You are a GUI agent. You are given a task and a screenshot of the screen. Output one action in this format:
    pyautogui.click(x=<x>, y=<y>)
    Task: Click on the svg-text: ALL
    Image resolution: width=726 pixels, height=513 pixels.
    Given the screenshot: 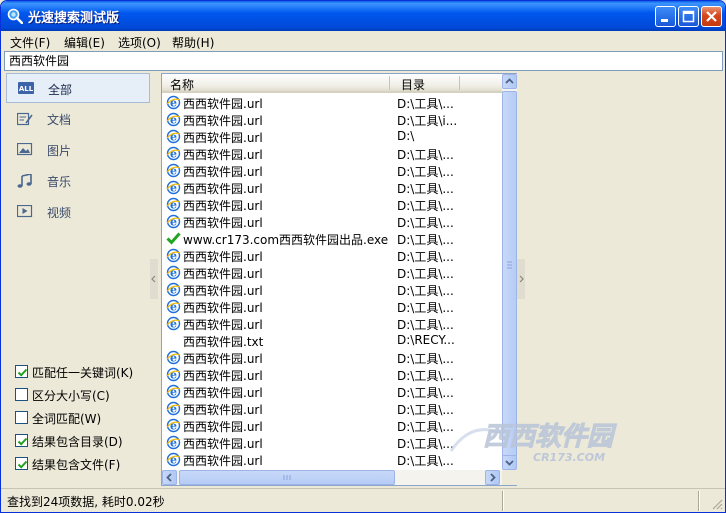 What is the action you would take?
    pyautogui.click(x=26, y=89)
    